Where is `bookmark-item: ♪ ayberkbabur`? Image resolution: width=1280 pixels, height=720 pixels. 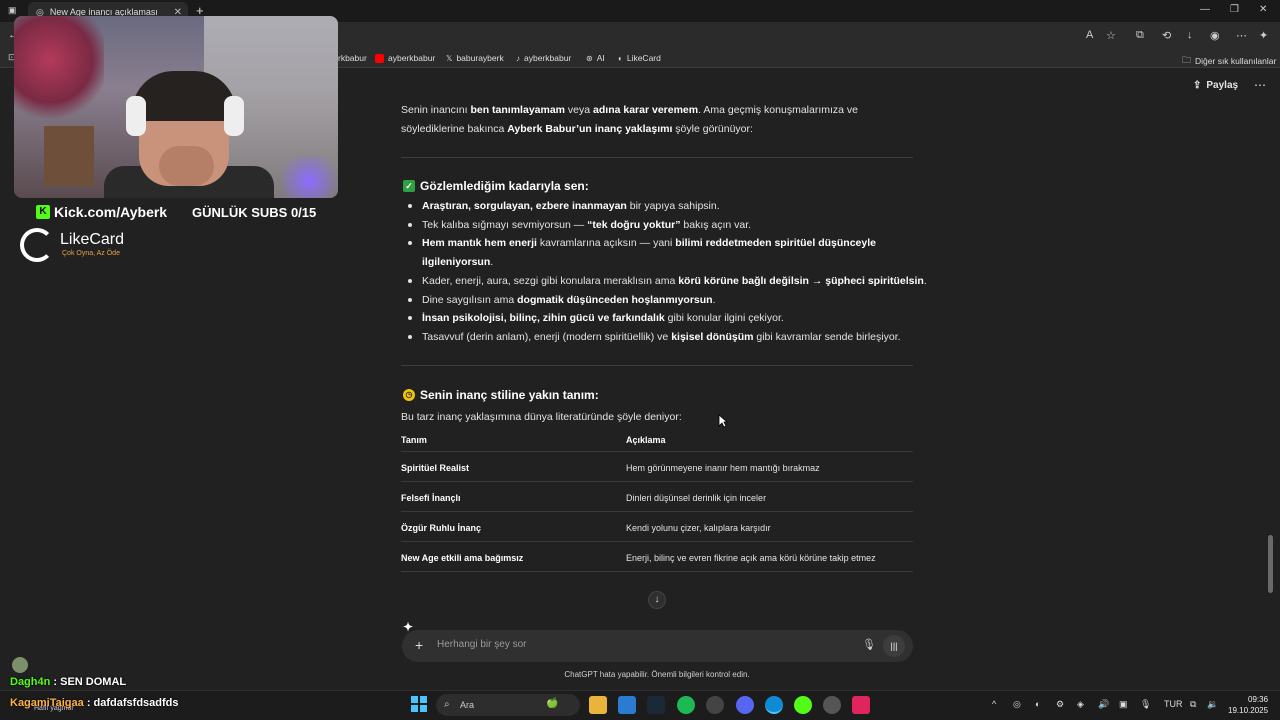 bookmark-item: ♪ ayberkbabur is located at coordinates (543, 58).